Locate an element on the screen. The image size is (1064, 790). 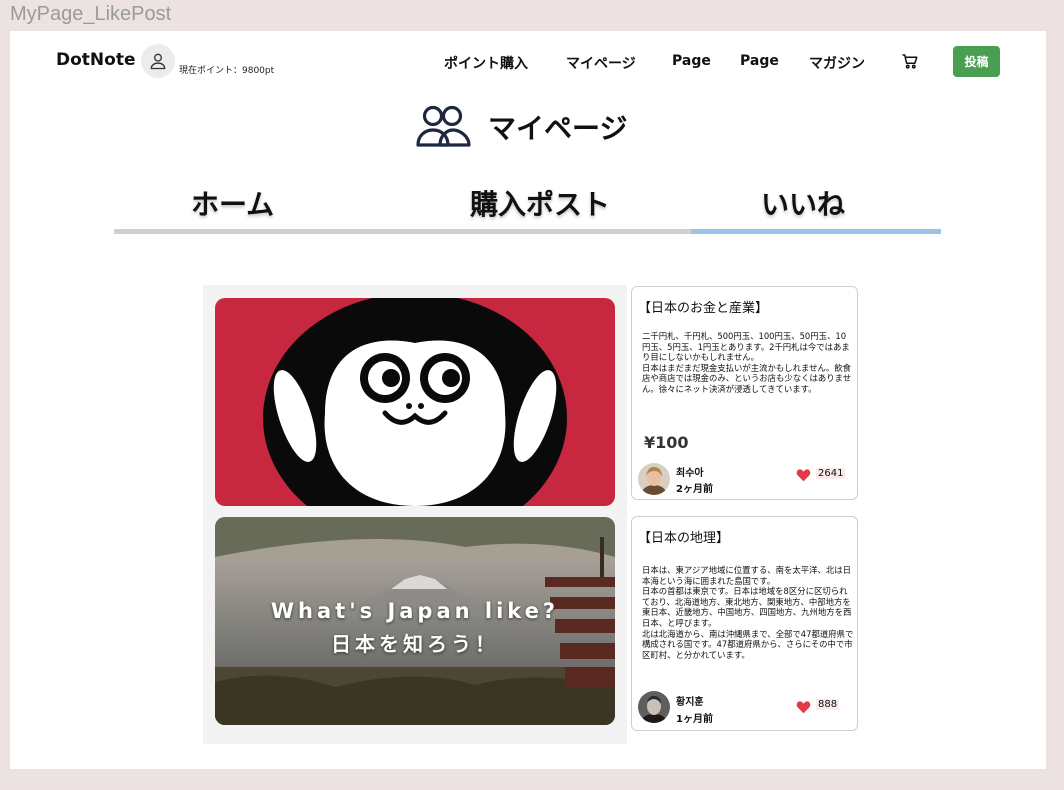
nav-mypage: マイページ is located at coordinates (601, 63).